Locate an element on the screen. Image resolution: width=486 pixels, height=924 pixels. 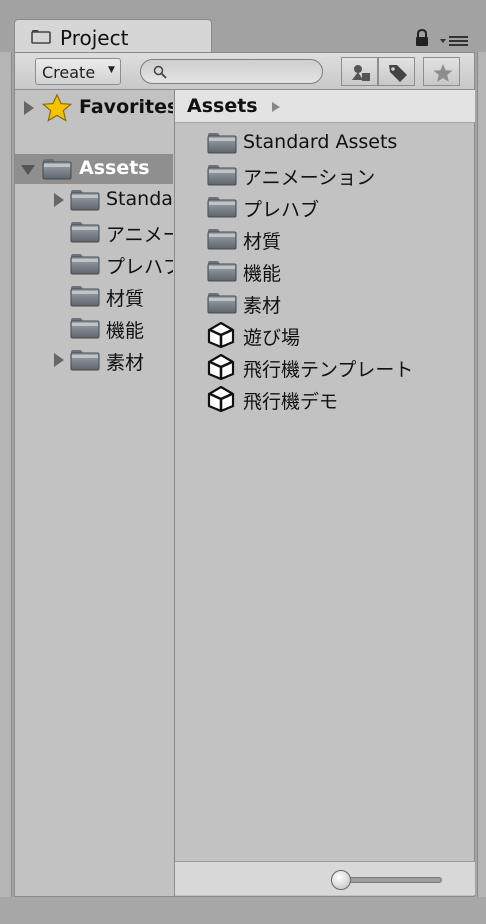
magnifier-icon is located at coordinates (160, 72).